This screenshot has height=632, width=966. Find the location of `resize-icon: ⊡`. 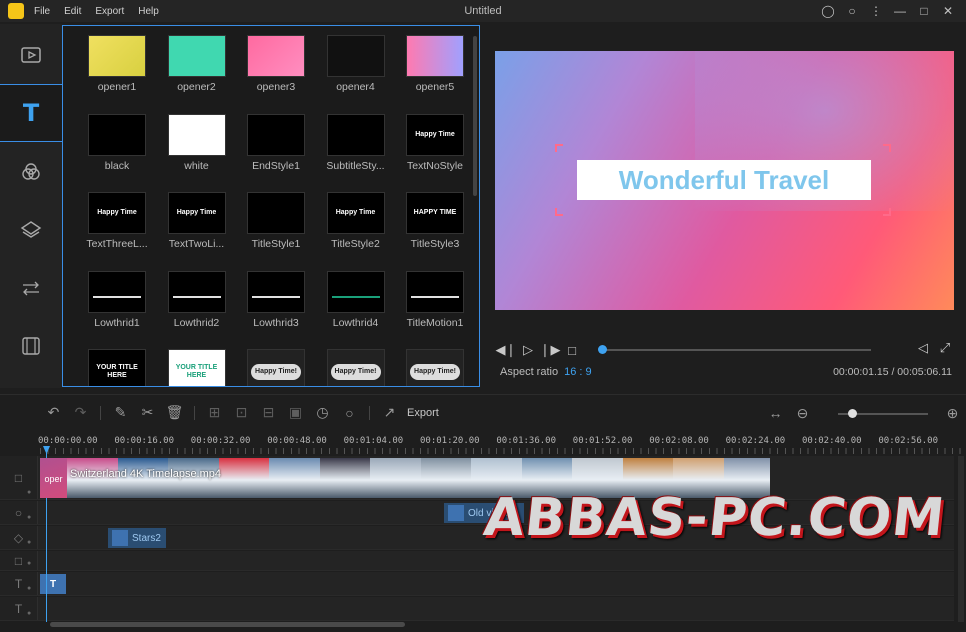

resize-icon: ⊡ is located at coordinates (241, 412).